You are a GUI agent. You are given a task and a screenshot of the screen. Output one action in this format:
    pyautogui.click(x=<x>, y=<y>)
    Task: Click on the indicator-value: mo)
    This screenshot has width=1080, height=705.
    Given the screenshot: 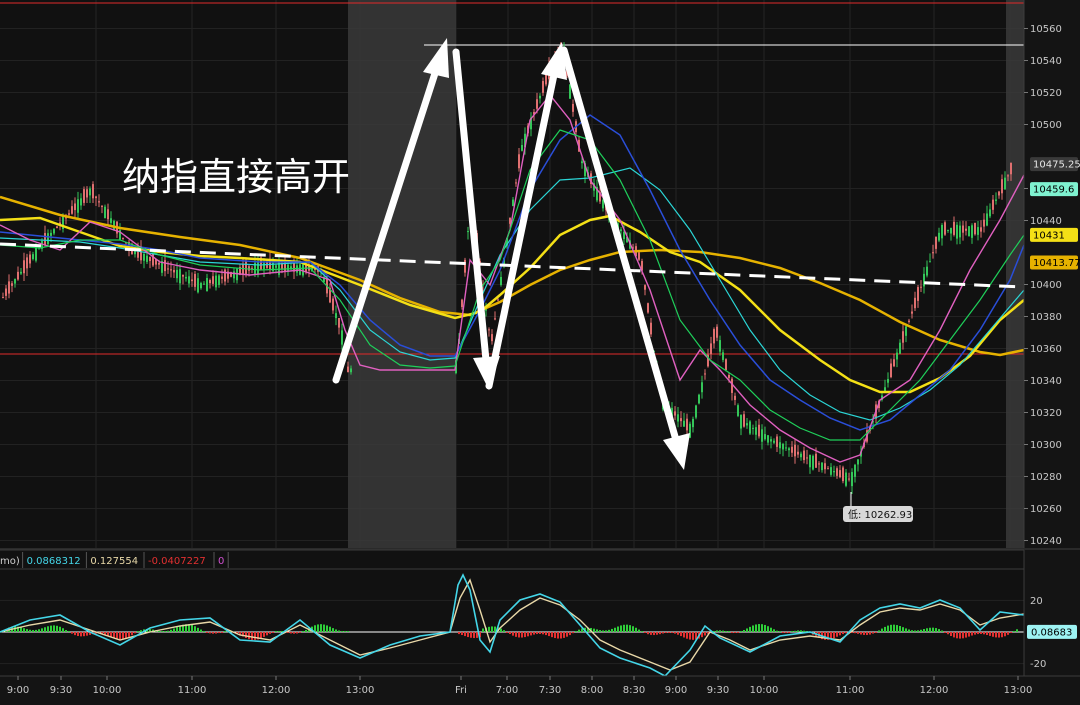 What is the action you would take?
    pyautogui.click(x=10, y=561)
    